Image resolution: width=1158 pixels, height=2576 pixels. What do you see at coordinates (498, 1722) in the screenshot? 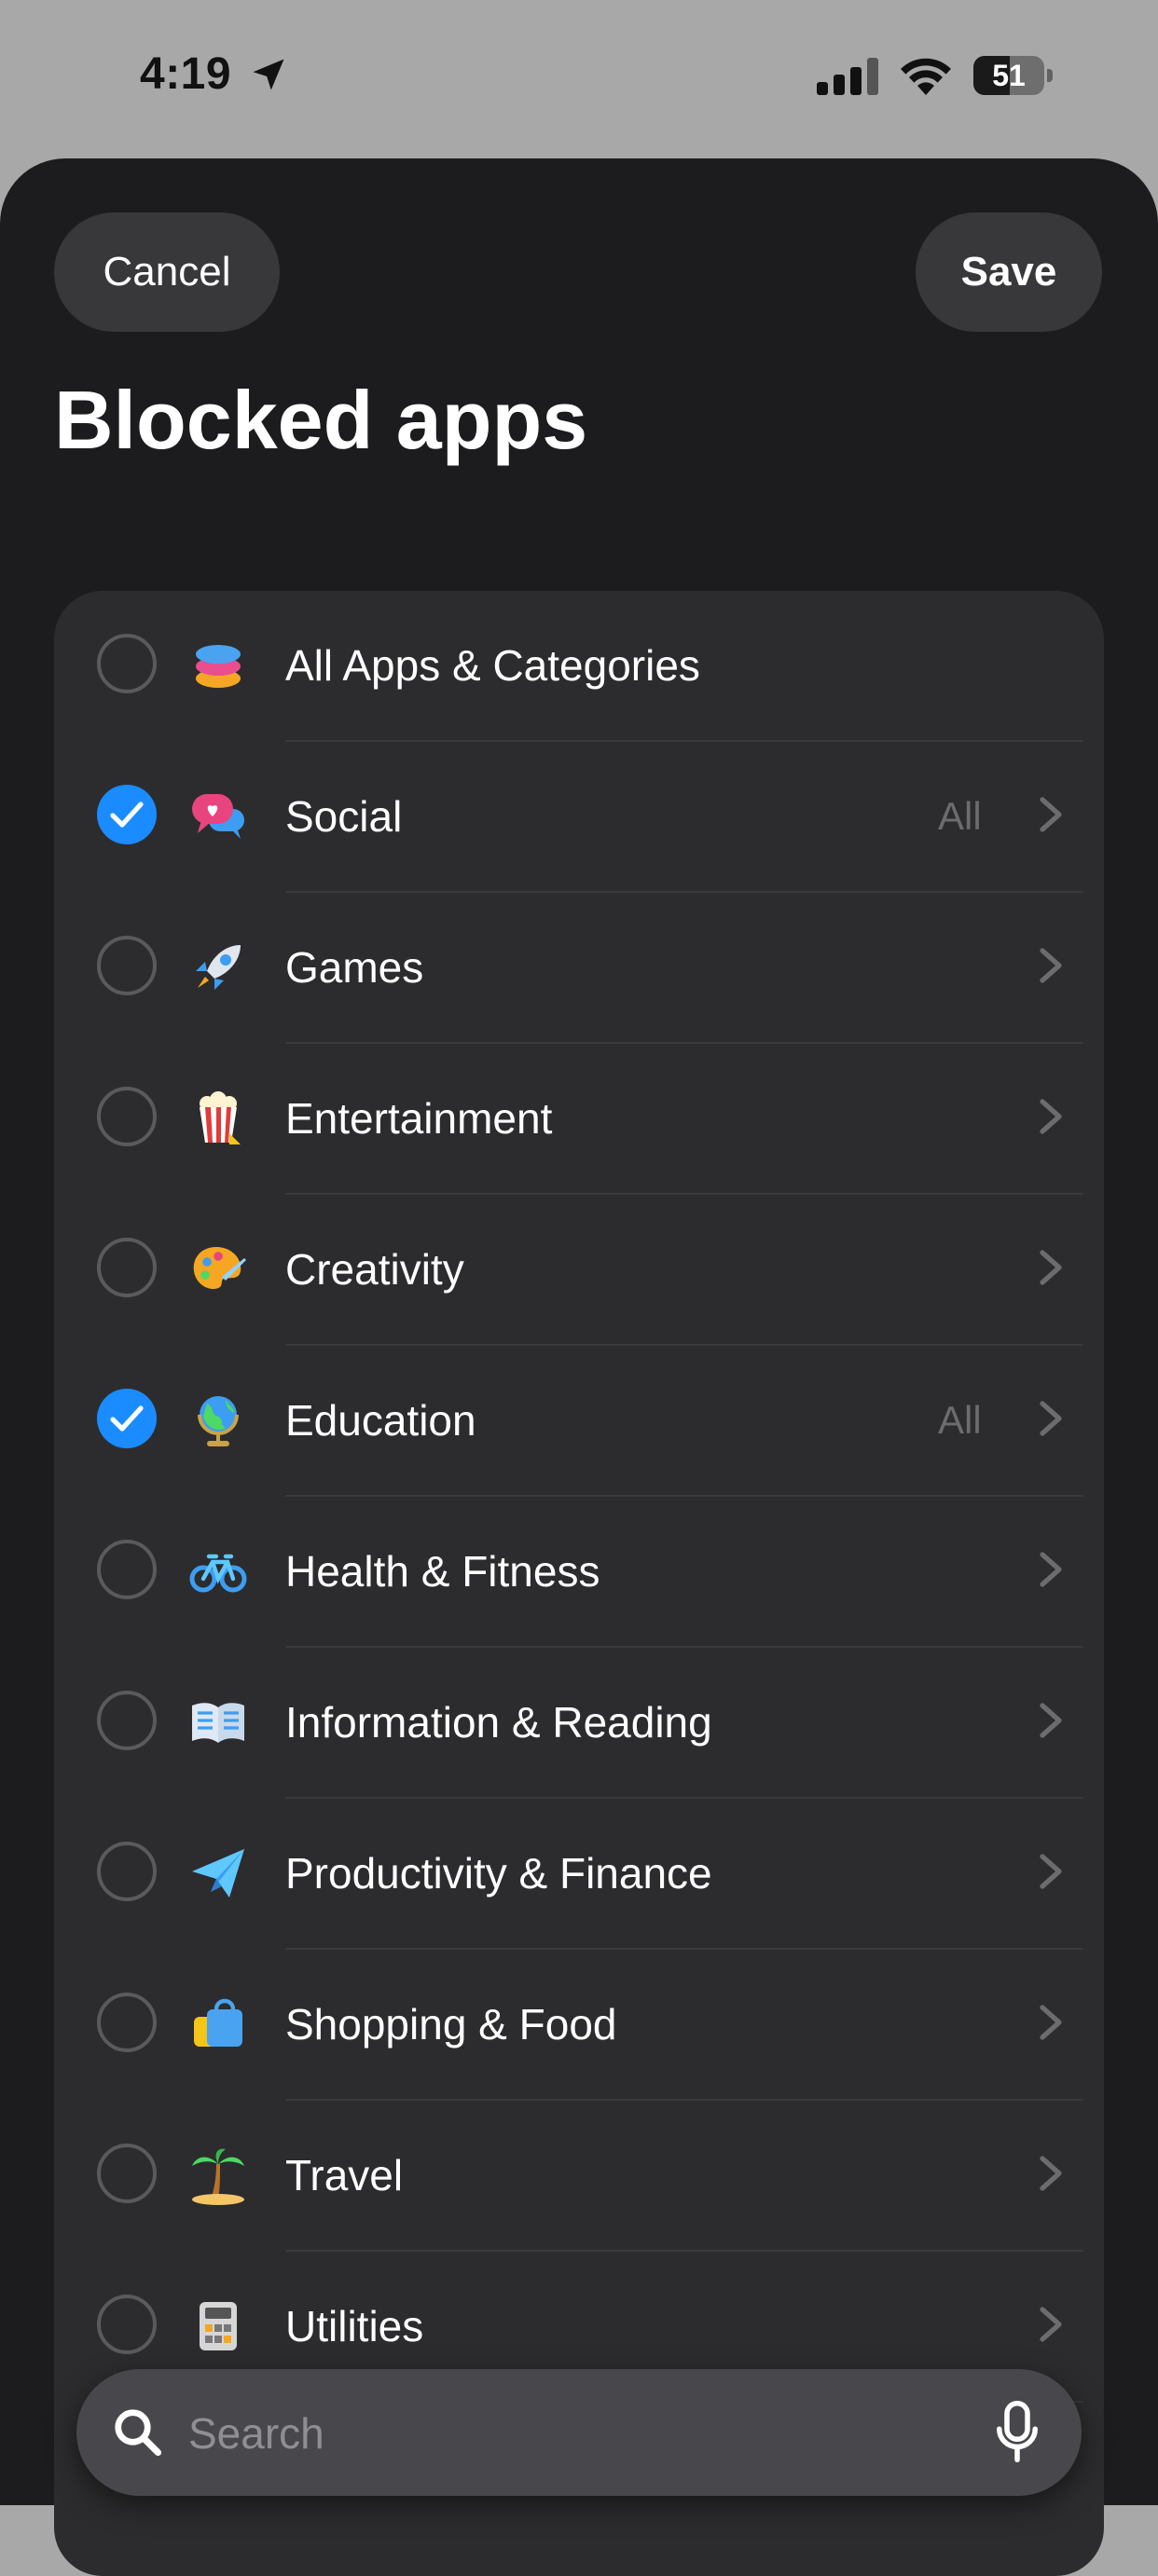
I see `category-label: Information & Reading` at bounding box center [498, 1722].